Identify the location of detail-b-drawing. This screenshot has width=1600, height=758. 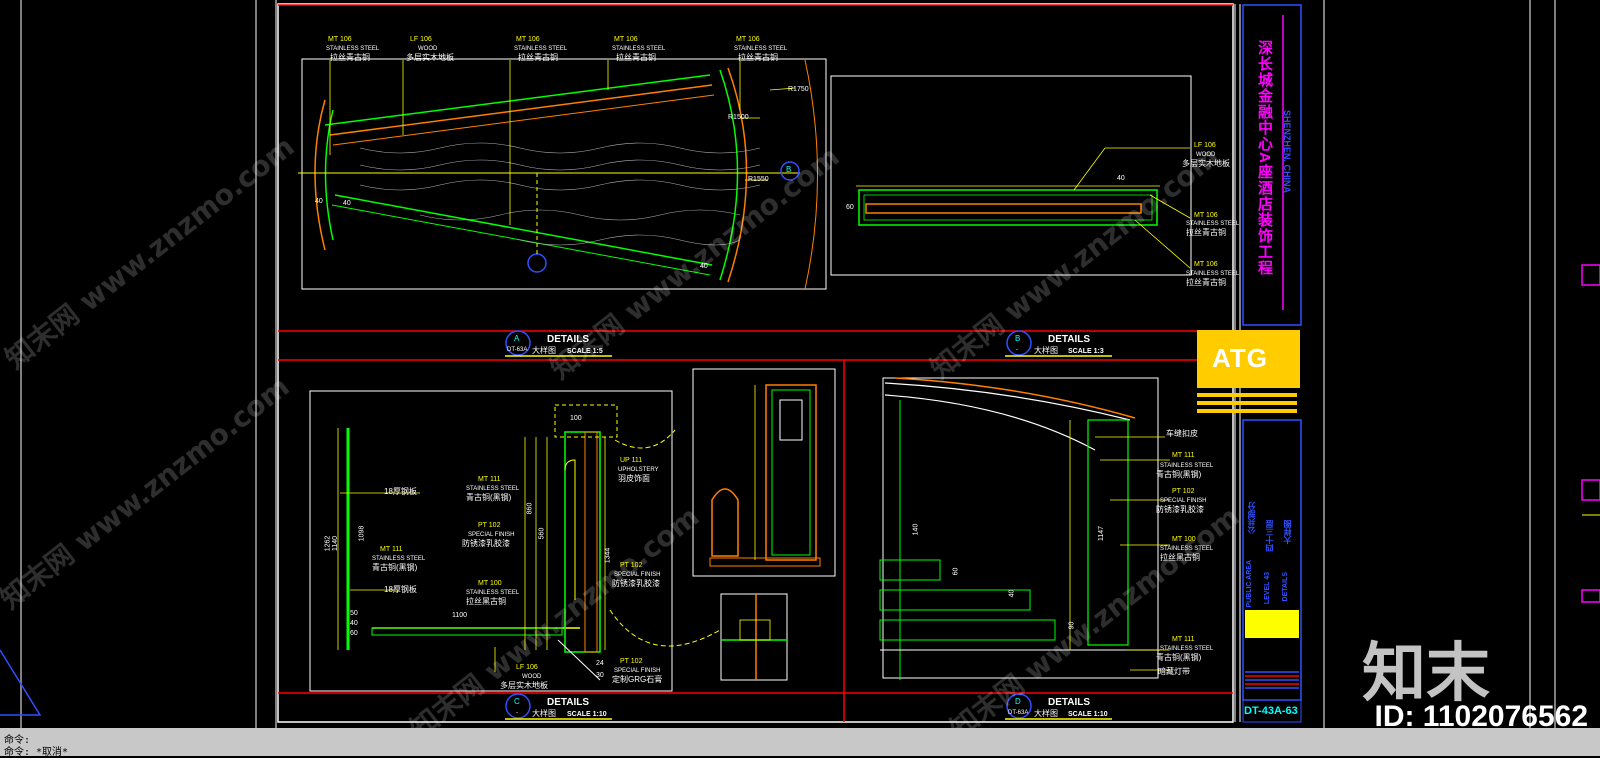
(1011, 175).